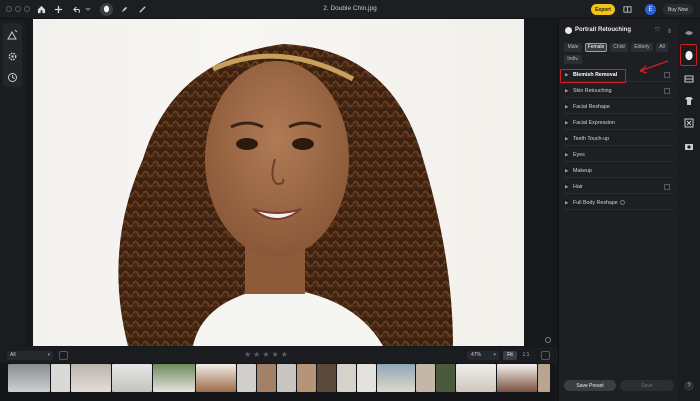 The height and width of the screenshot is (401, 700). I want to click on chip-female: Female, so click(596, 47).